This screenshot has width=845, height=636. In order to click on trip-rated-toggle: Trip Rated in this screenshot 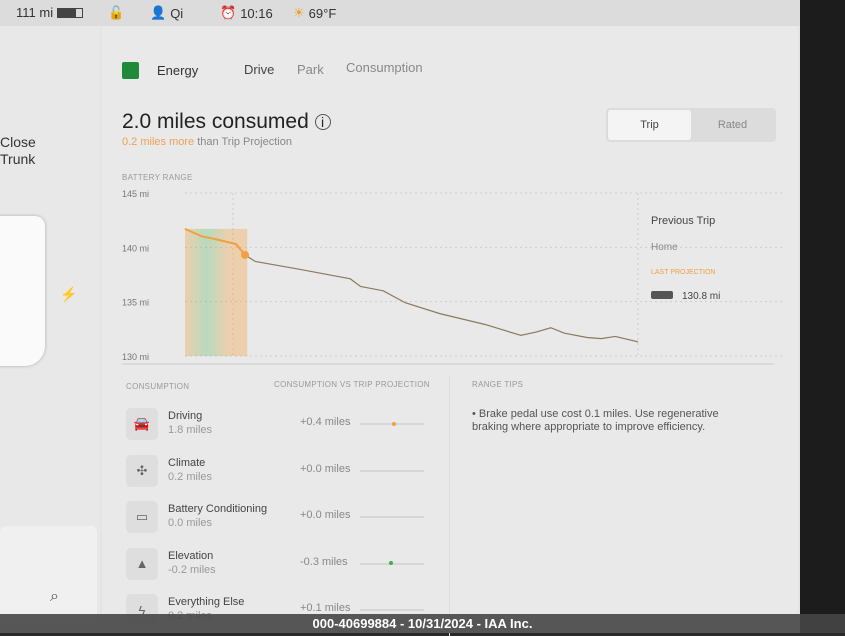, I will do `click(691, 125)`.